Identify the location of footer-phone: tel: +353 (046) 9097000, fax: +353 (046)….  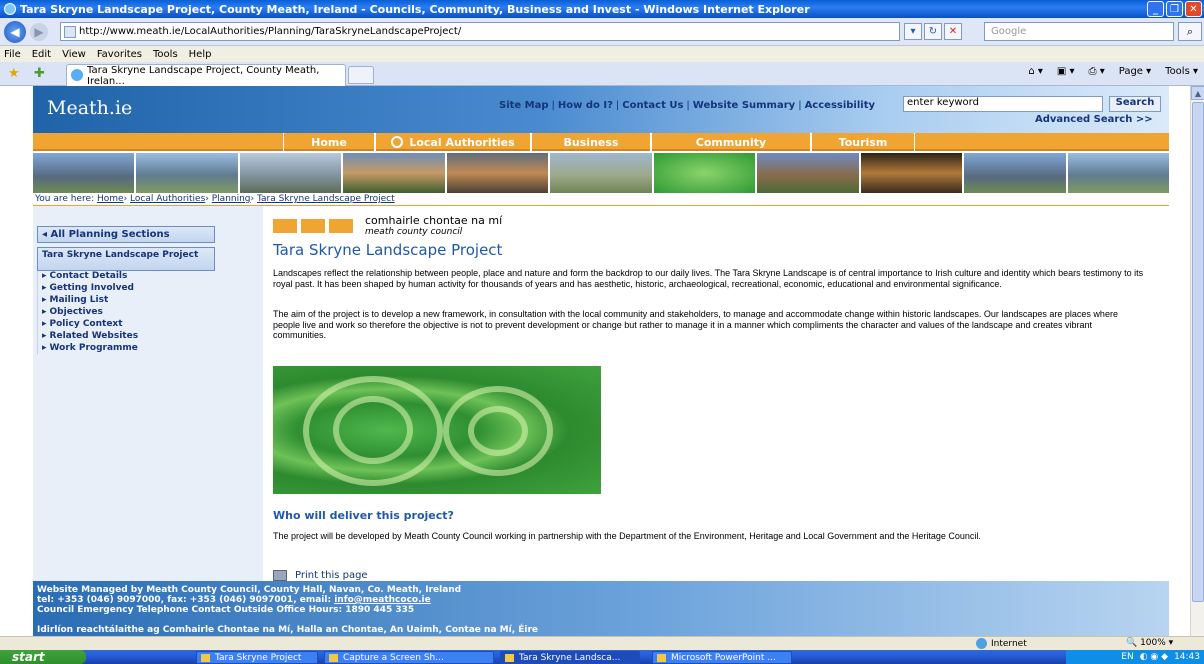
(186, 600).